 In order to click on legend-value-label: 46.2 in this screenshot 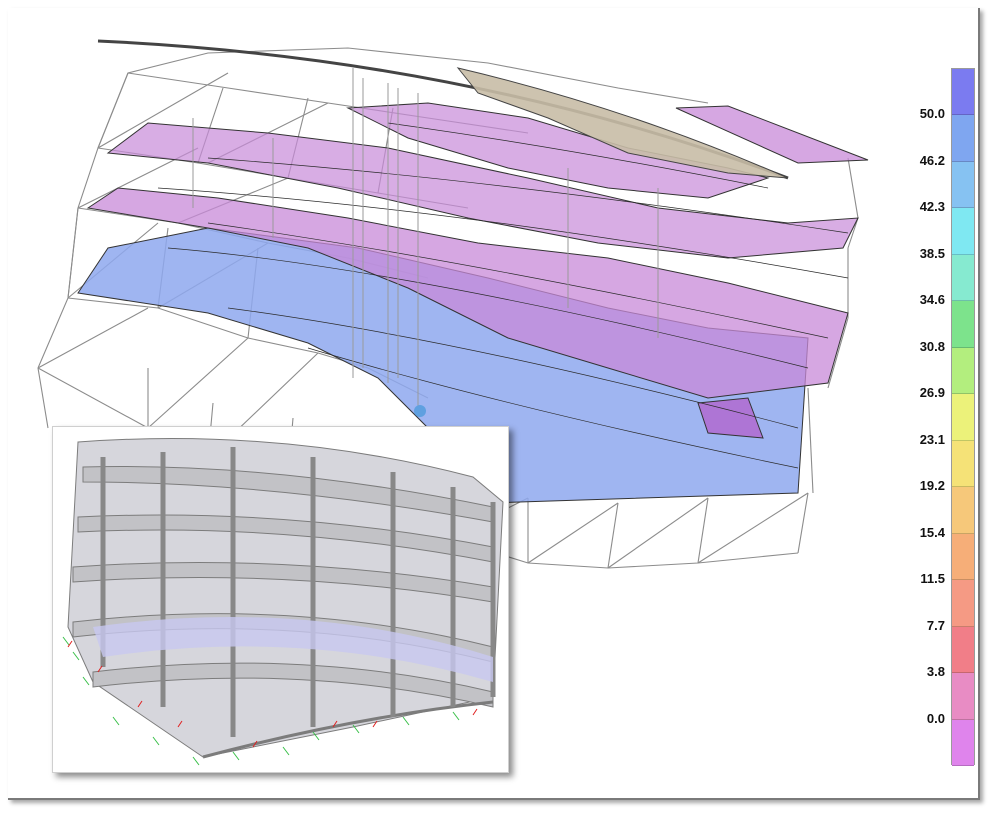, I will do `click(932, 160)`.